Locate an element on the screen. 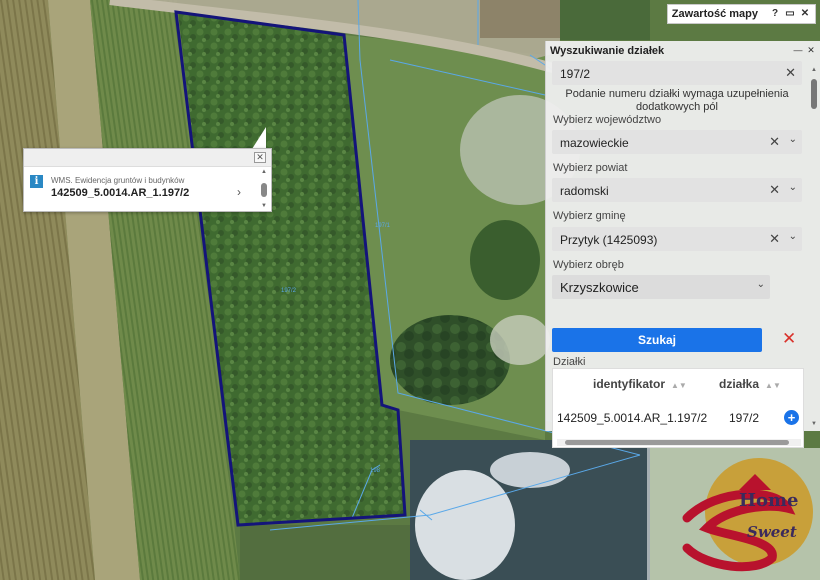 This screenshot has width=820, height=580. popup-pointer is located at coordinates (259, 138).